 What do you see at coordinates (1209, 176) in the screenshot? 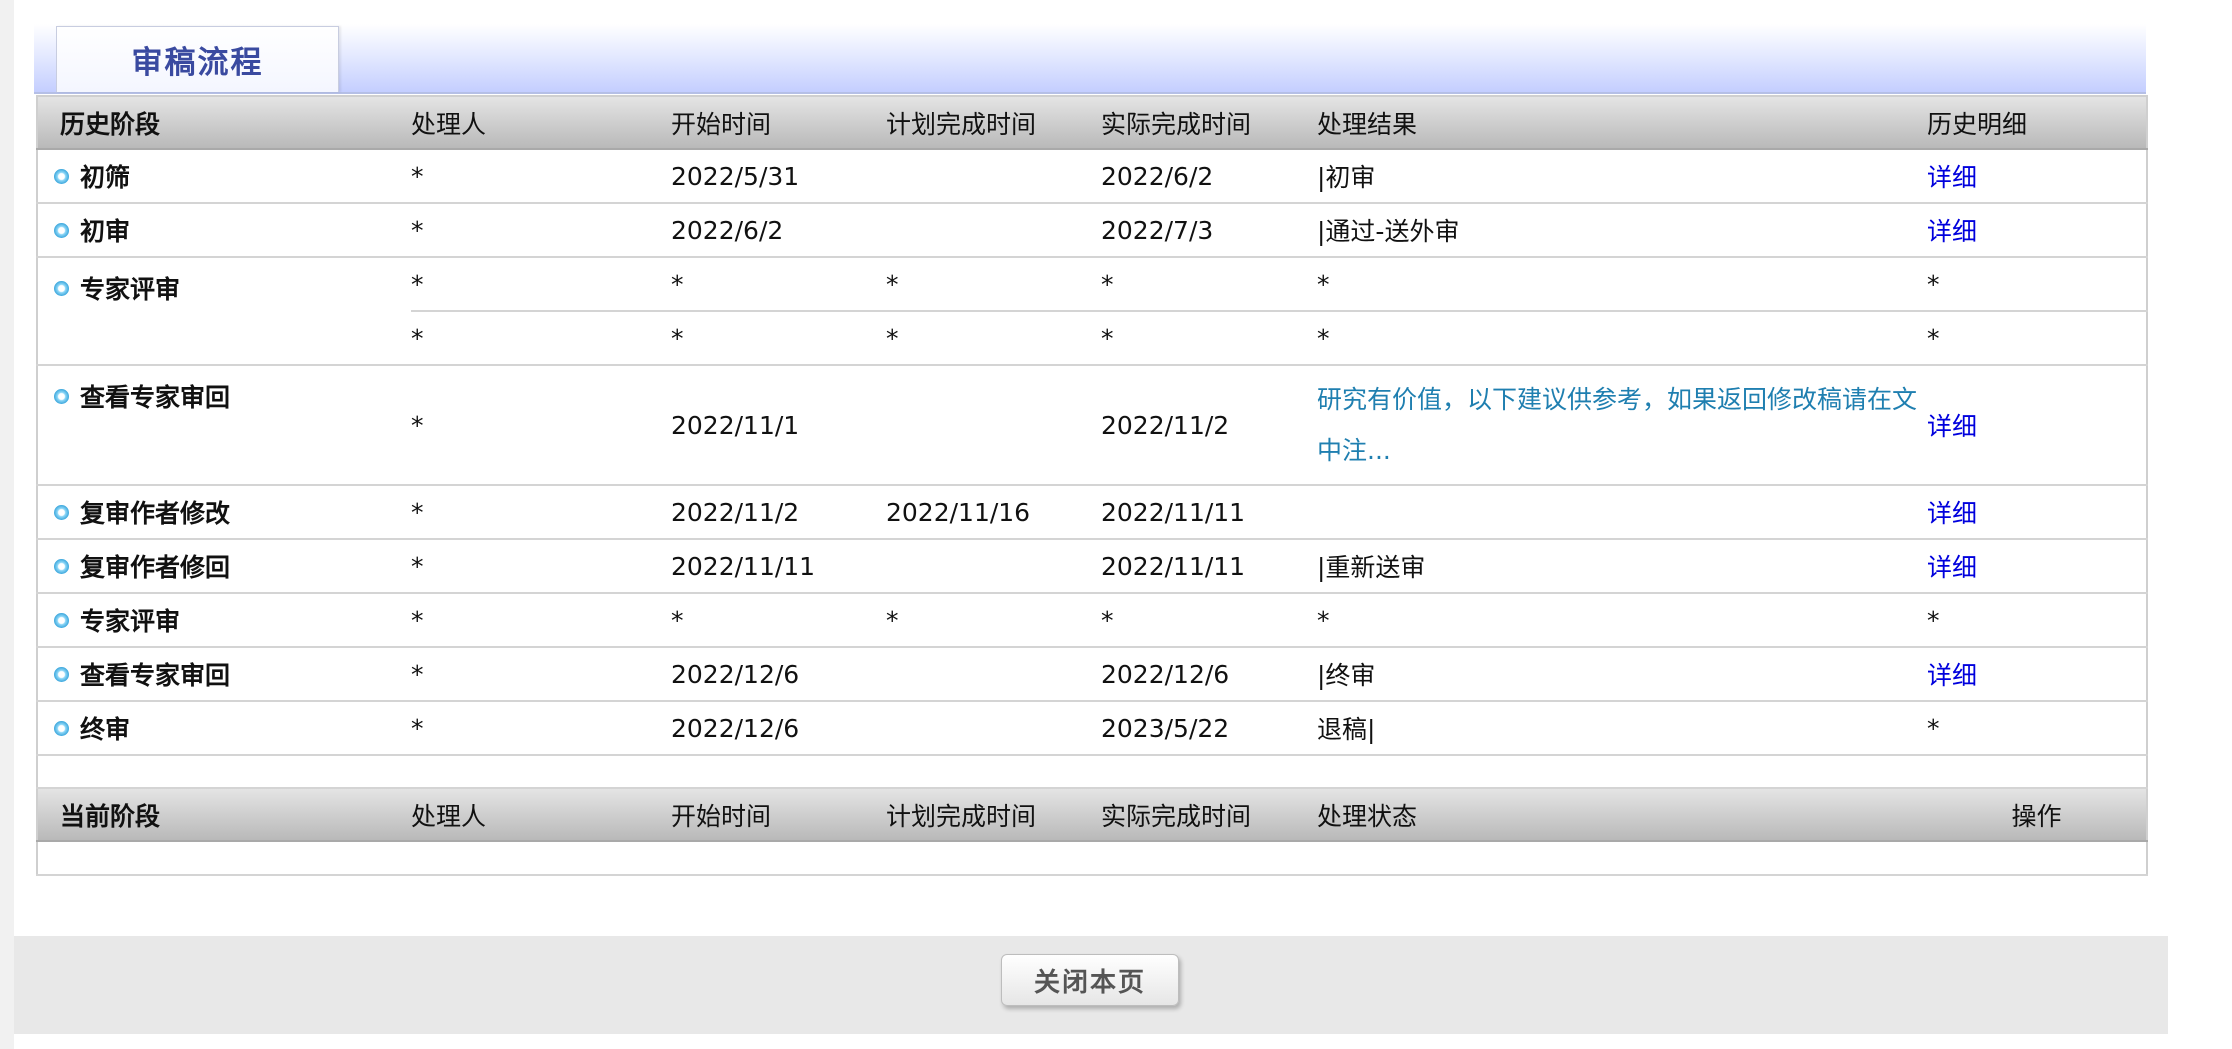
I see `actual-time-cell: 2022/6/2` at bounding box center [1209, 176].